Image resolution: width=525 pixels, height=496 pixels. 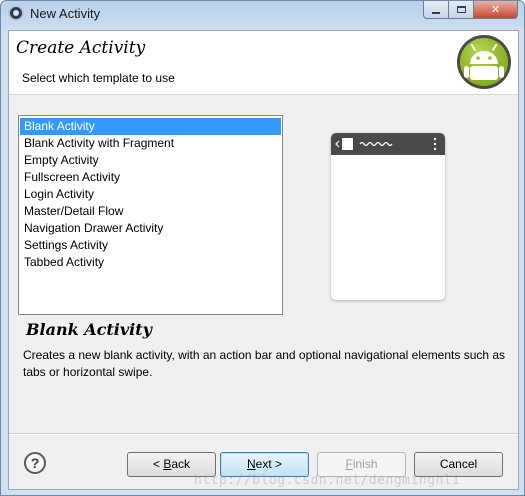 What do you see at coordinates (158, 464) in the screenshot?
I see `back-prefix: <` at bounding box center [158, 464].